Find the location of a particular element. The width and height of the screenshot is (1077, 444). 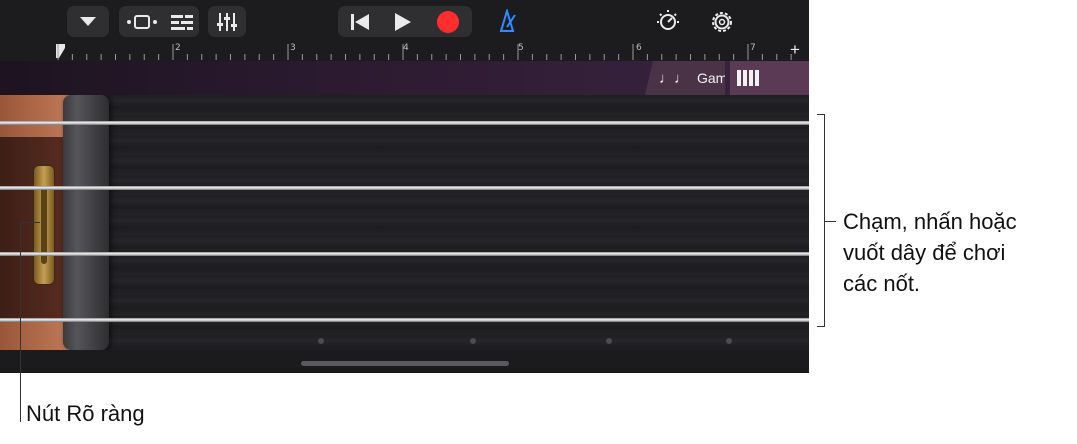

master-effects-button is located at coordinates (668, 23).